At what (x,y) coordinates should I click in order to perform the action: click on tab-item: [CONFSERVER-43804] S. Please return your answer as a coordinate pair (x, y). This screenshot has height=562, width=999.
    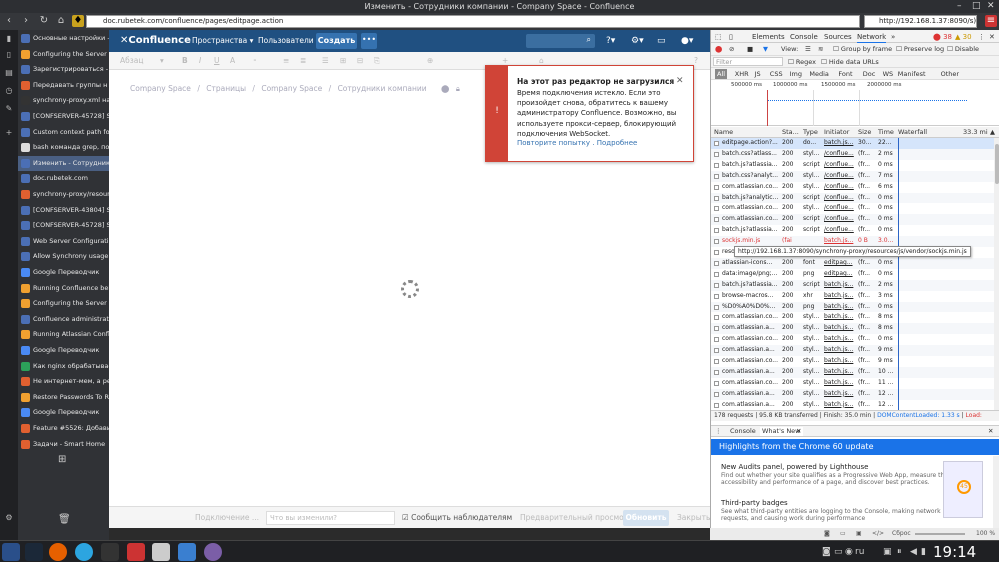
    Looking at the image, I should click on (63, 210).